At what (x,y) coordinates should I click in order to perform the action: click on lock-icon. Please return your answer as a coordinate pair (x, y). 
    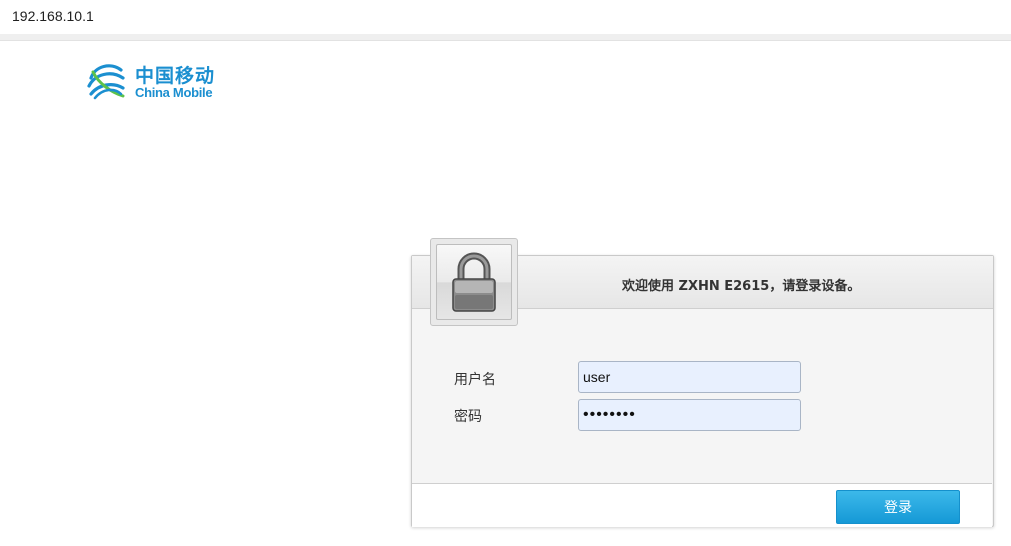
    Looking at the image, I should click on (474, 282).